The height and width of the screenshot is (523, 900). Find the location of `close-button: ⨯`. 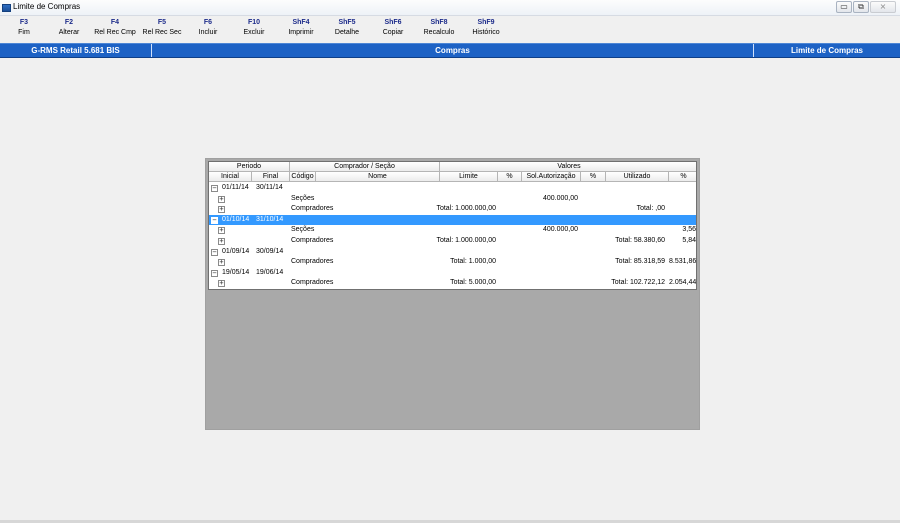

close-button: ⨯ is located at coordinates (883, 7).